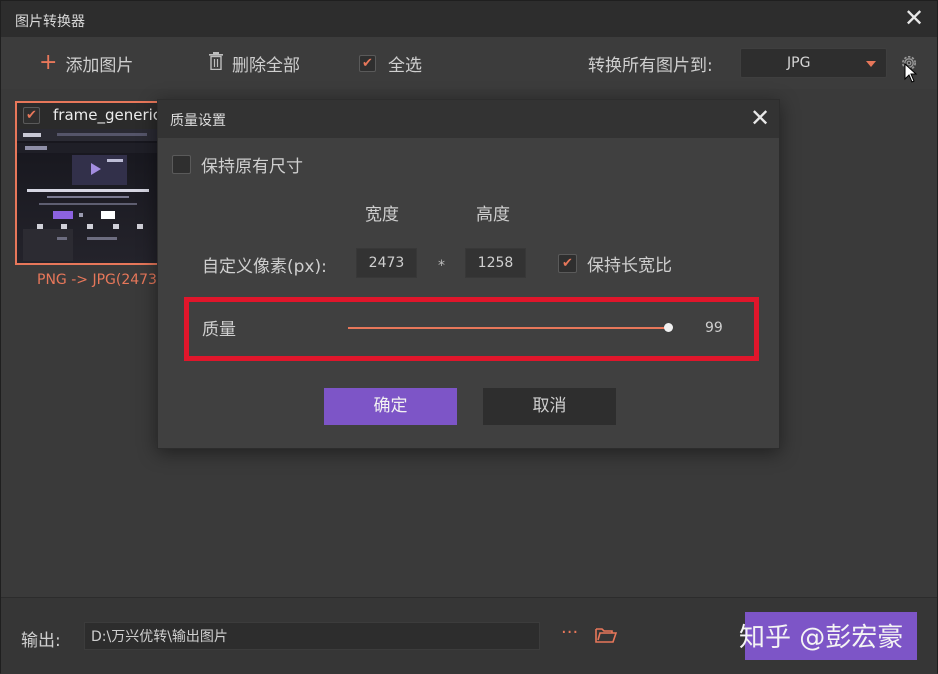 This screenshot has height=674, width=938. What do you see at coordinates (216, 63) in the screenshot?
I see `trash-icon` at bounding box center [216, 63].